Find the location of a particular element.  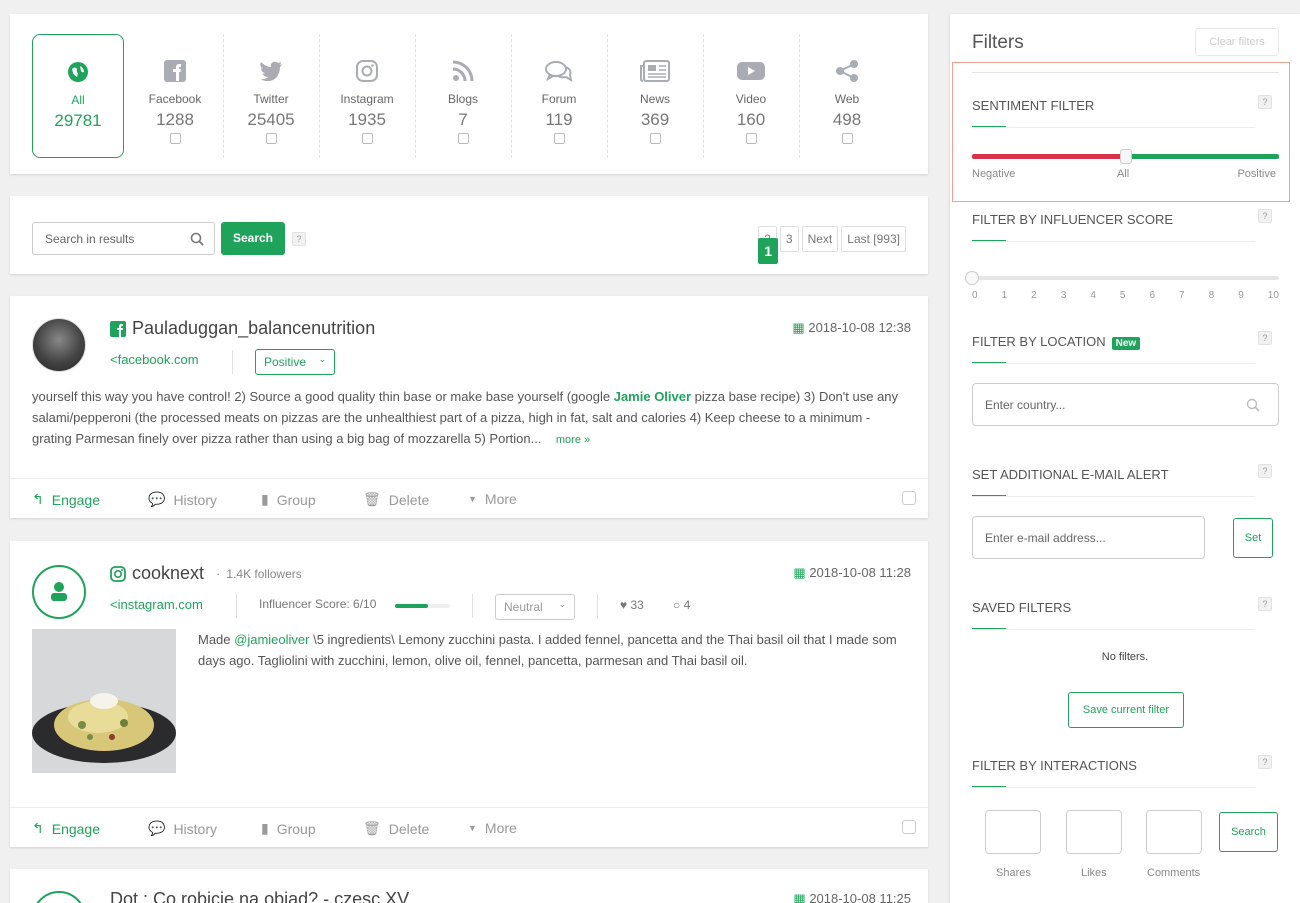

search-input: Search in results is located at coordinates (123, 238).